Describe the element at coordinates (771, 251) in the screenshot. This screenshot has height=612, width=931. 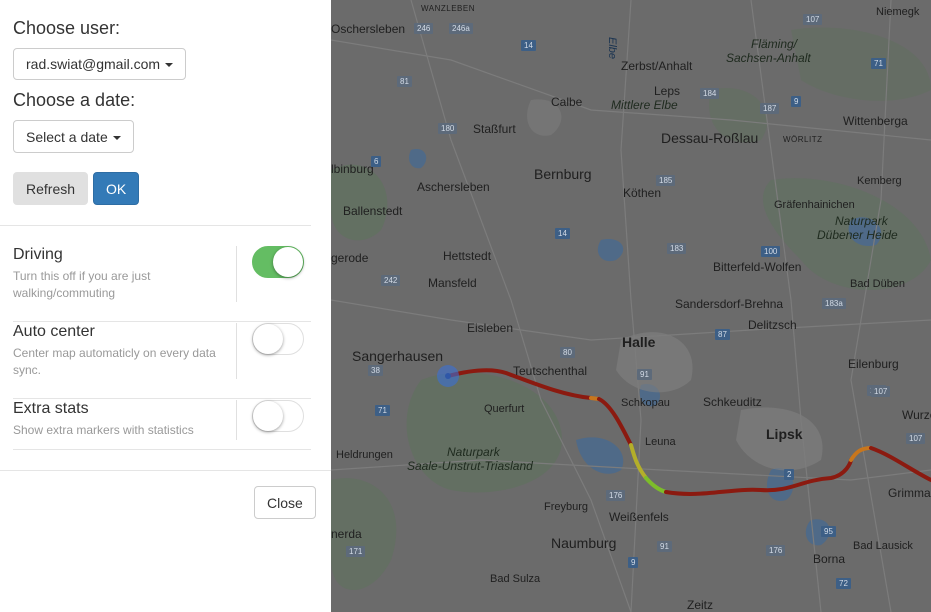
I see `road-shield: 100` at that location.